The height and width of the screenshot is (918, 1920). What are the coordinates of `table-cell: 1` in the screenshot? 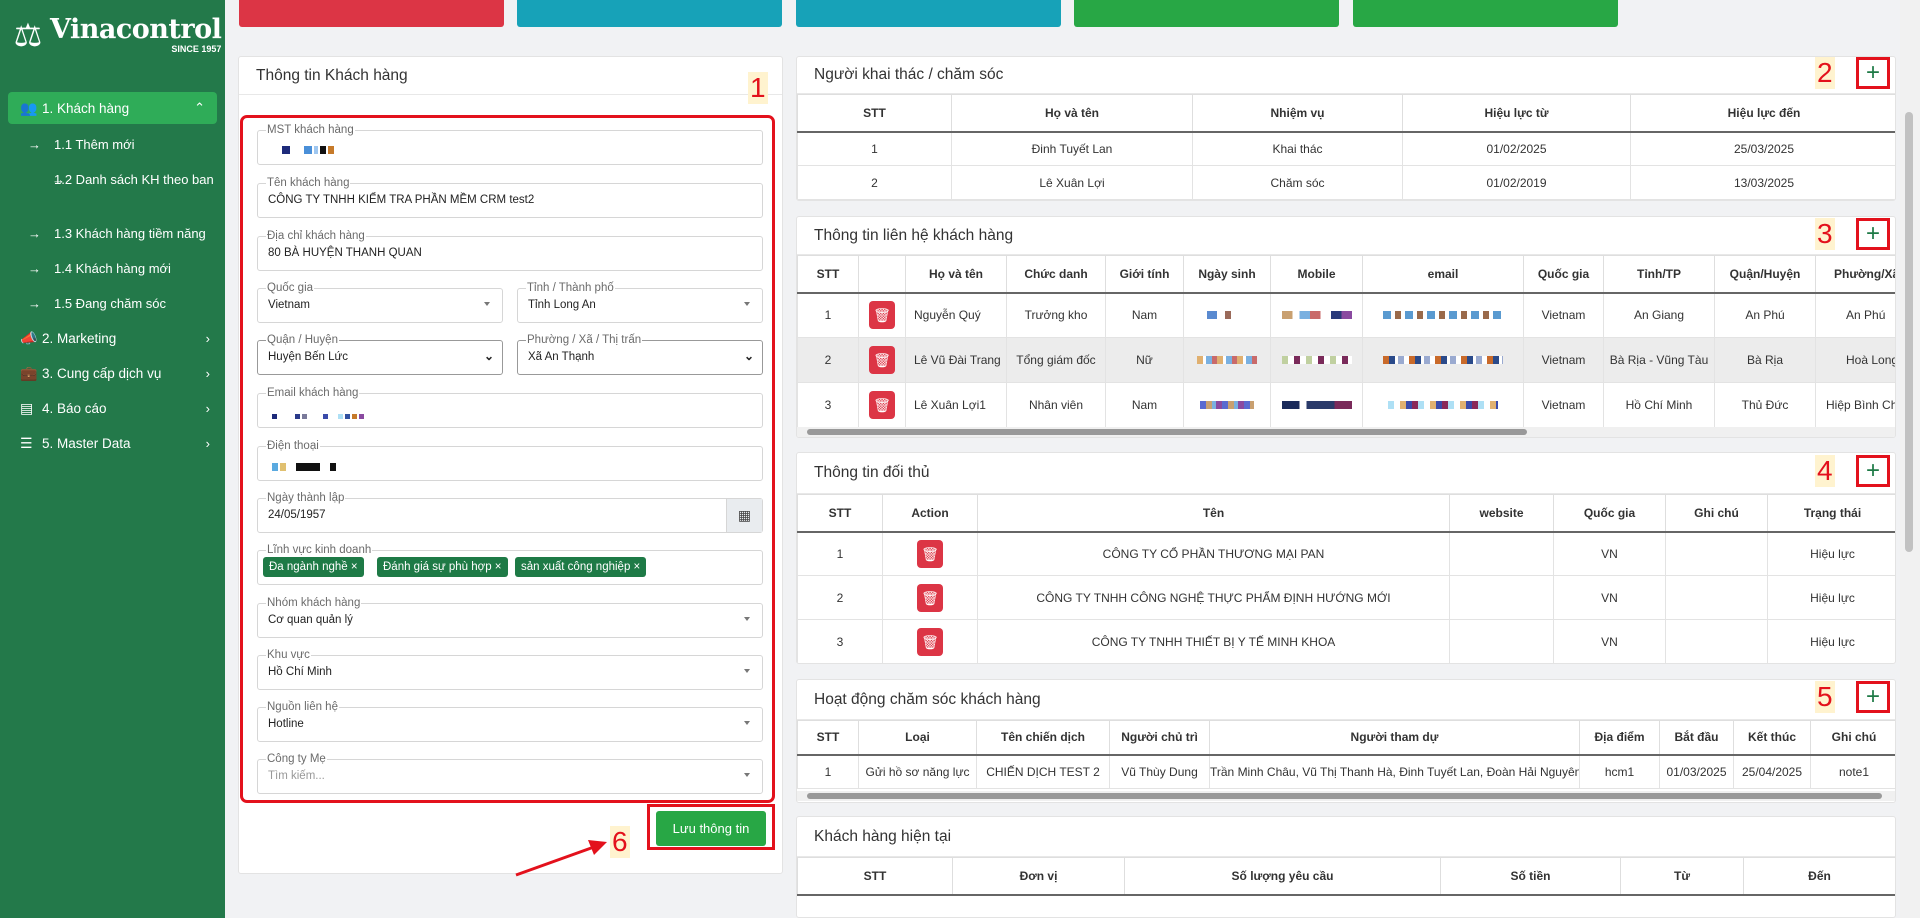 It's located at (840, 553).